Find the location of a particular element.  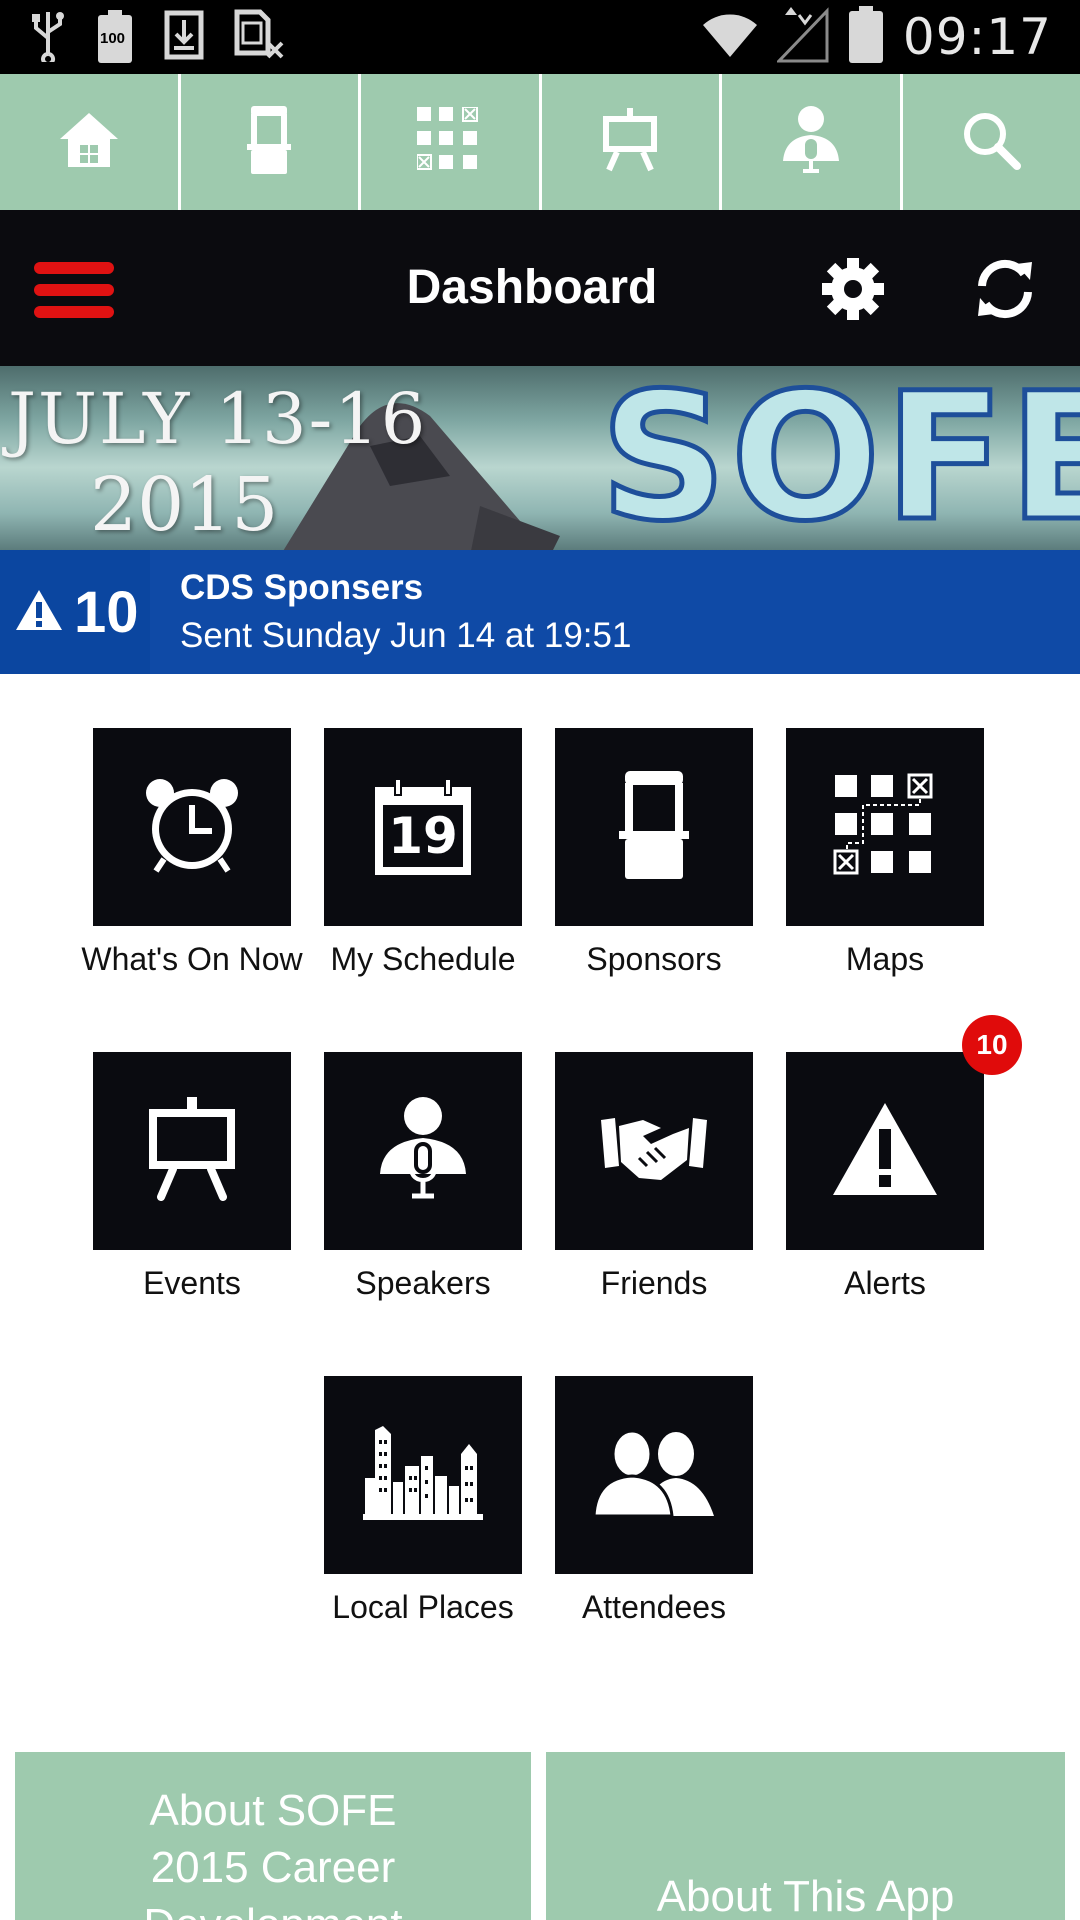

event-banner: JULY 13-16 2015 SOFE is located at coordinates (540, 458).